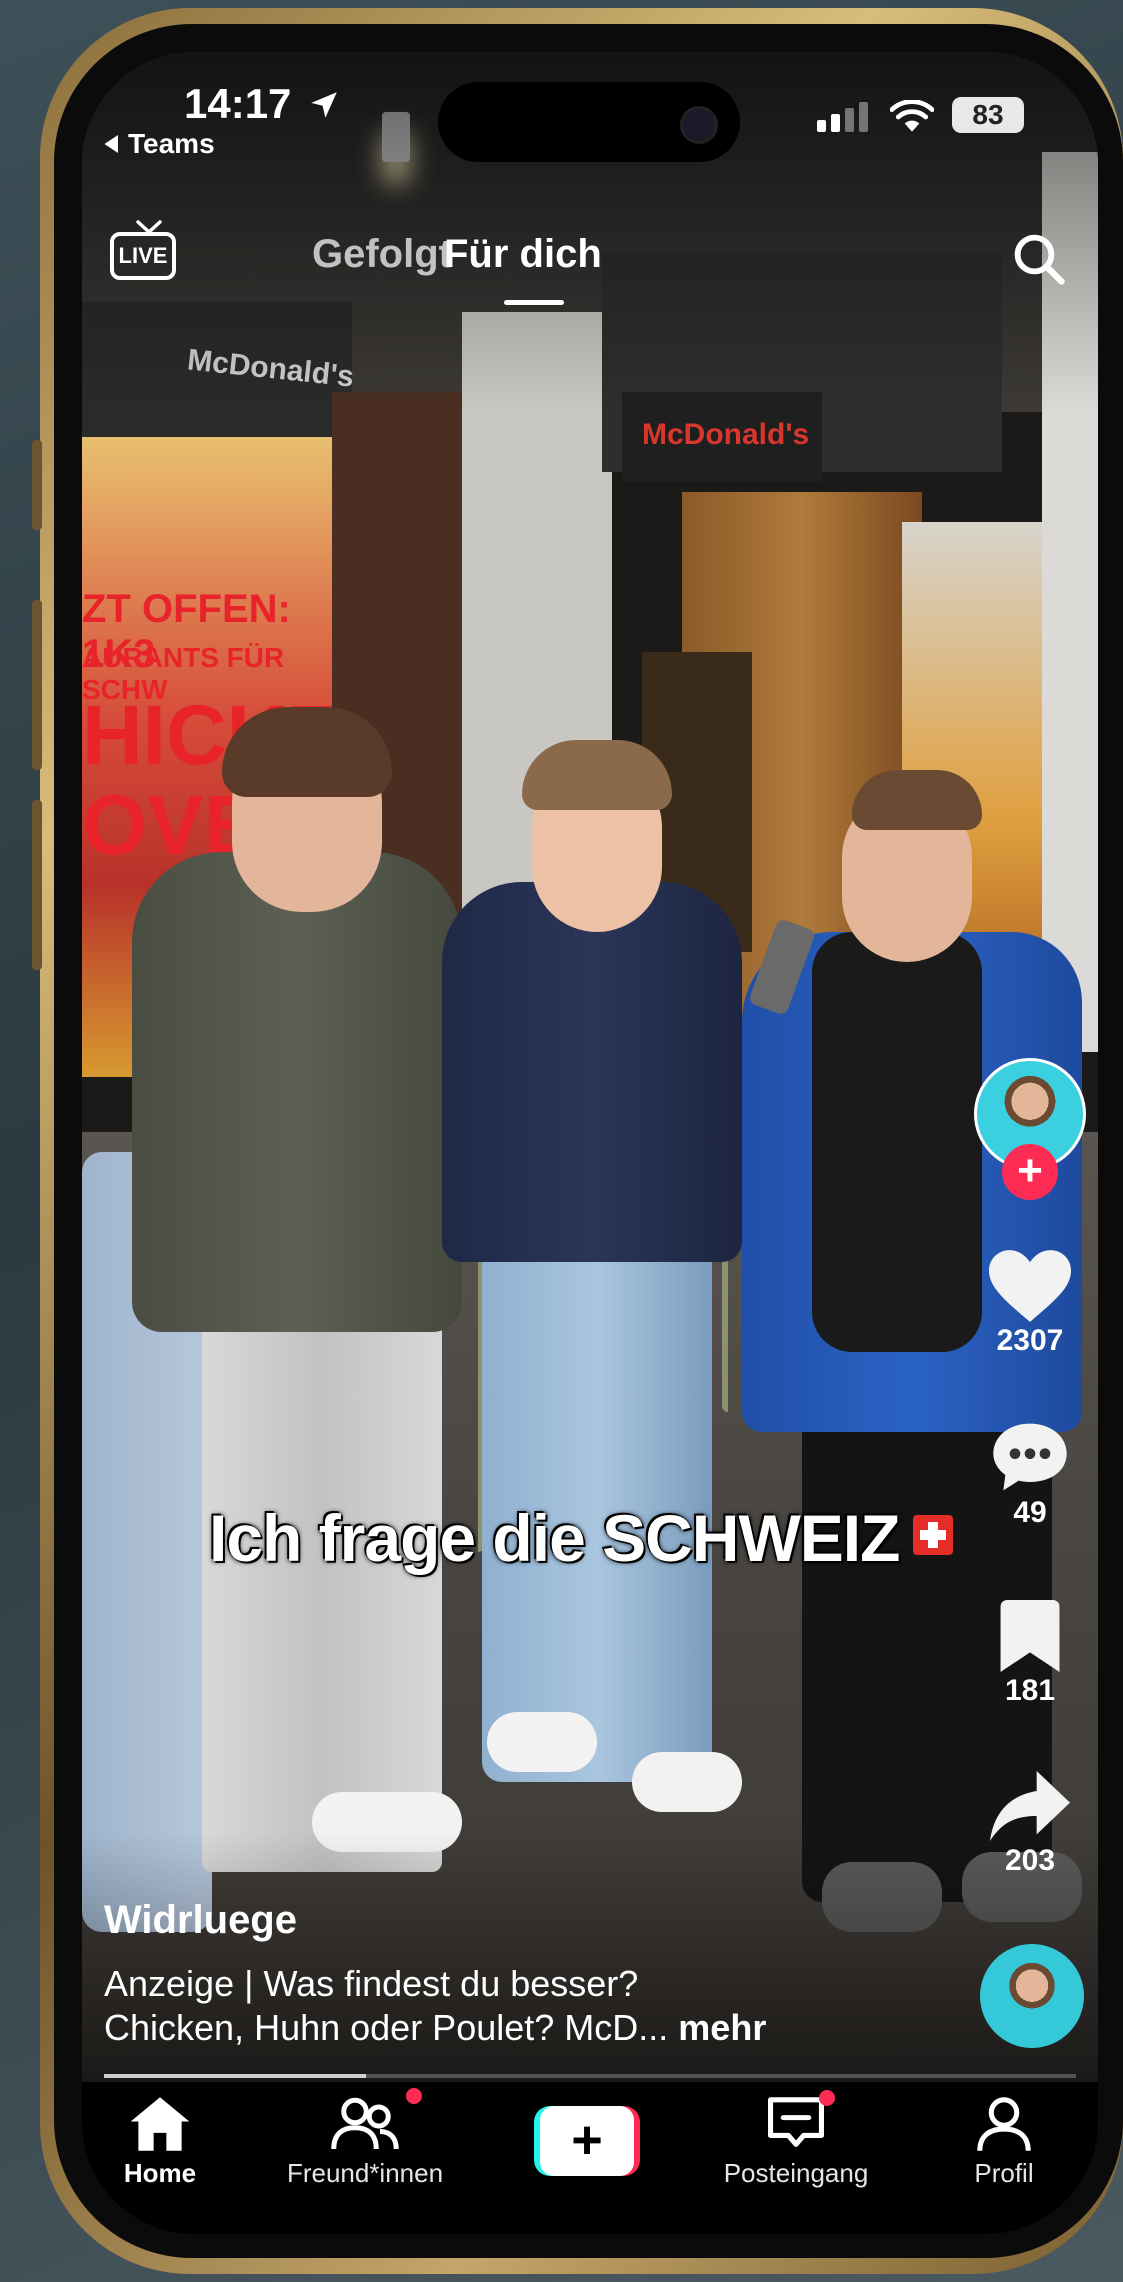  I want to click on video-progress-bar, so click(590, 2076).